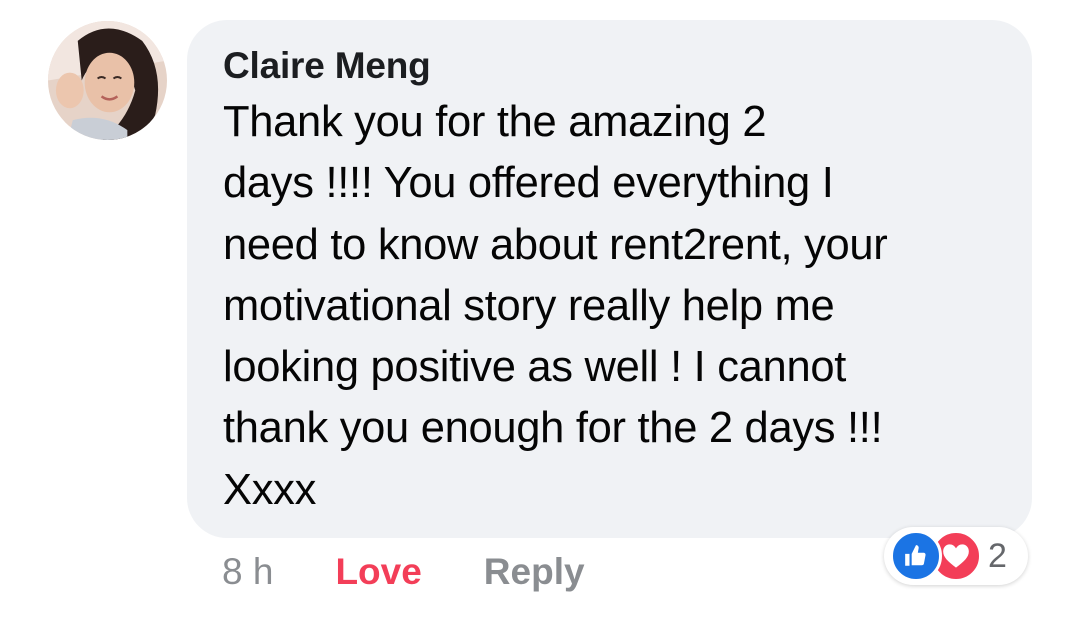 The width and height of the screenshot is (1070, 618). I want to click on love-button: Love, so click(378, 572).